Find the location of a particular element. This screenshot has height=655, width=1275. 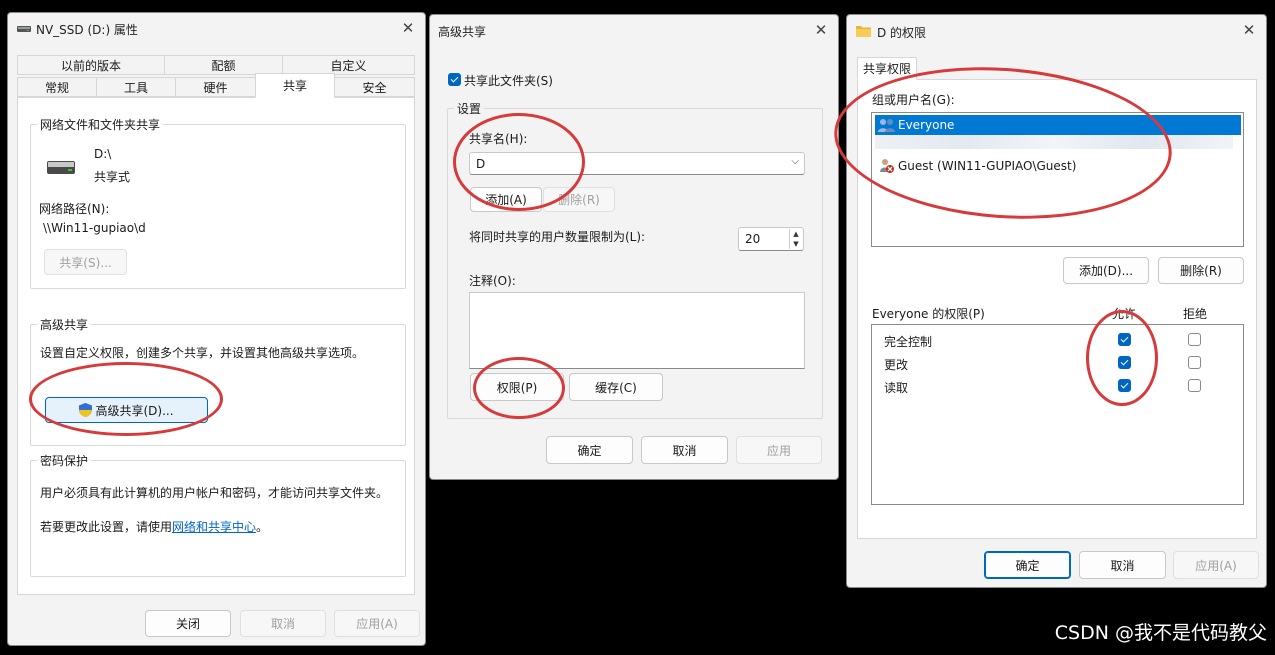

watermark-text: CSDN @我不是代码教父 is located at coordinates (1160, 633).